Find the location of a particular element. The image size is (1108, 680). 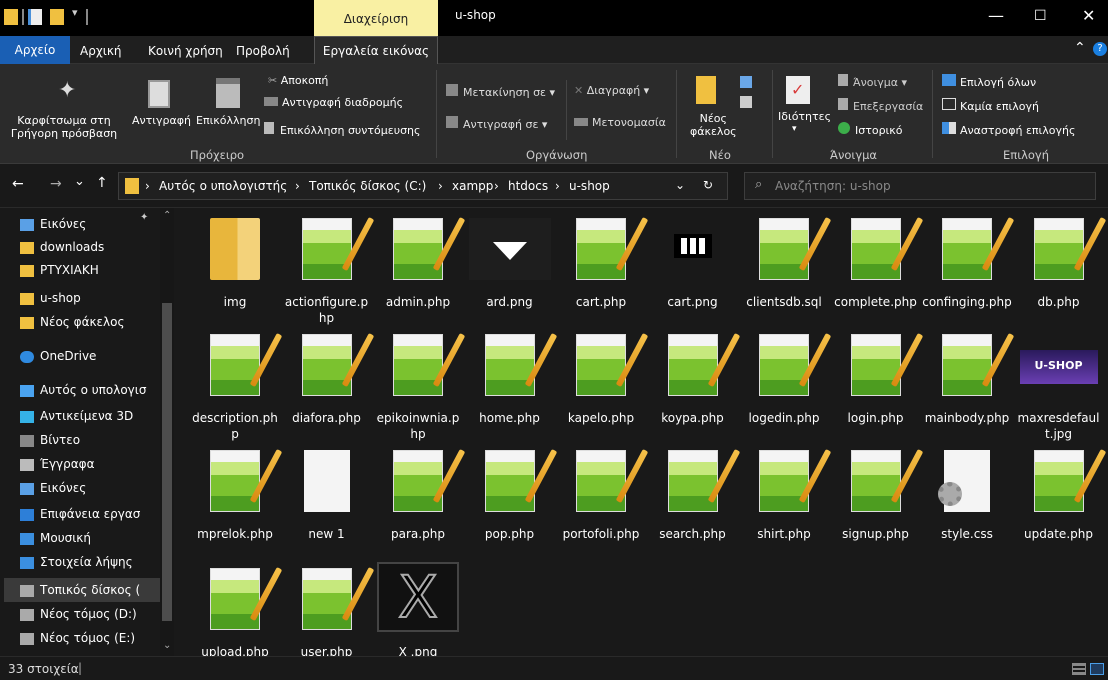

file-item: confinging.php is located at coordinates (967, 267).